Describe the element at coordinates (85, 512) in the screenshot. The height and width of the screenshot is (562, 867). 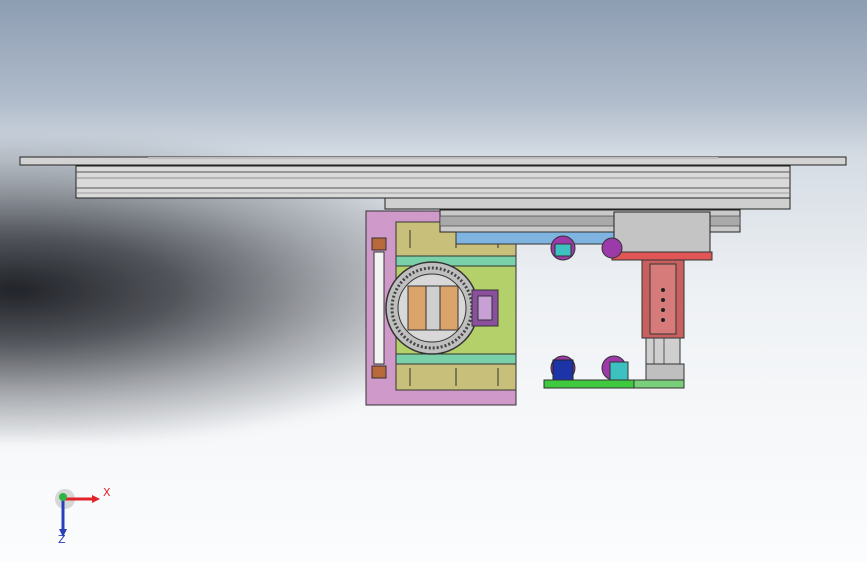
I see `coordinate-triad: X Z` at that location.